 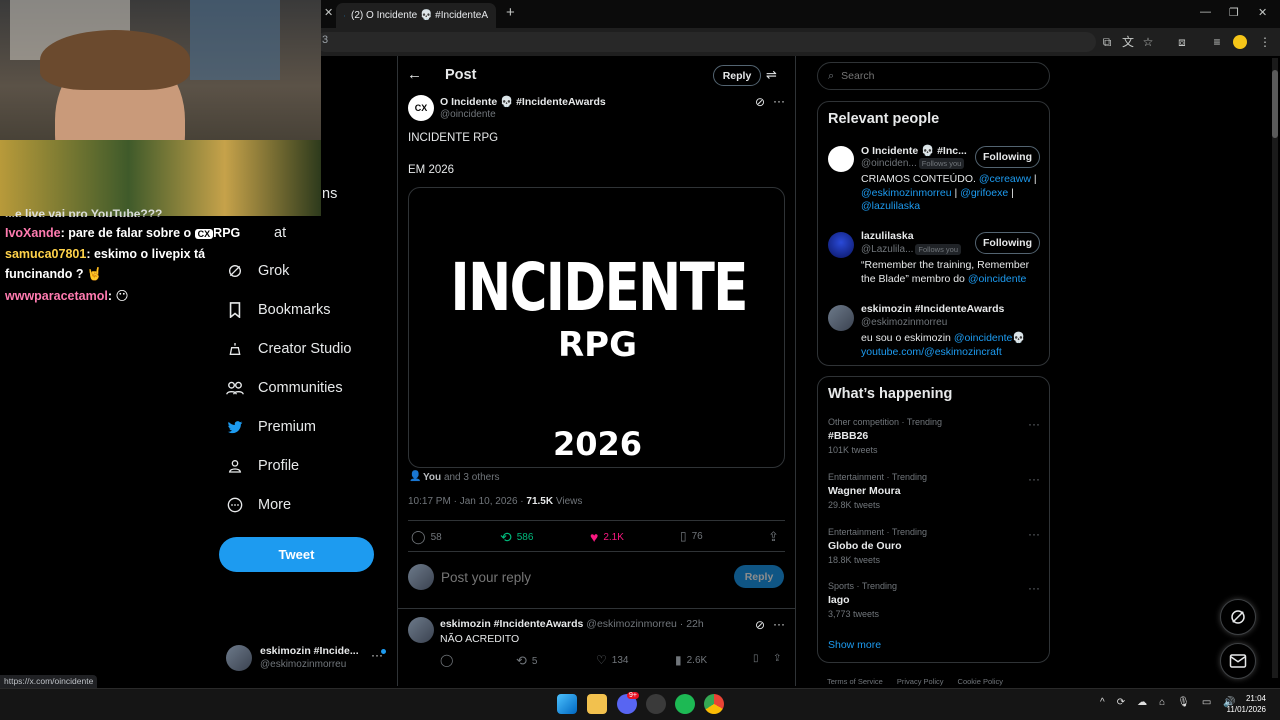 What do you see at coordinates (854, 645) in the screenshot?
I see `show-more-link: Show more` at bounding box center [854, 645].